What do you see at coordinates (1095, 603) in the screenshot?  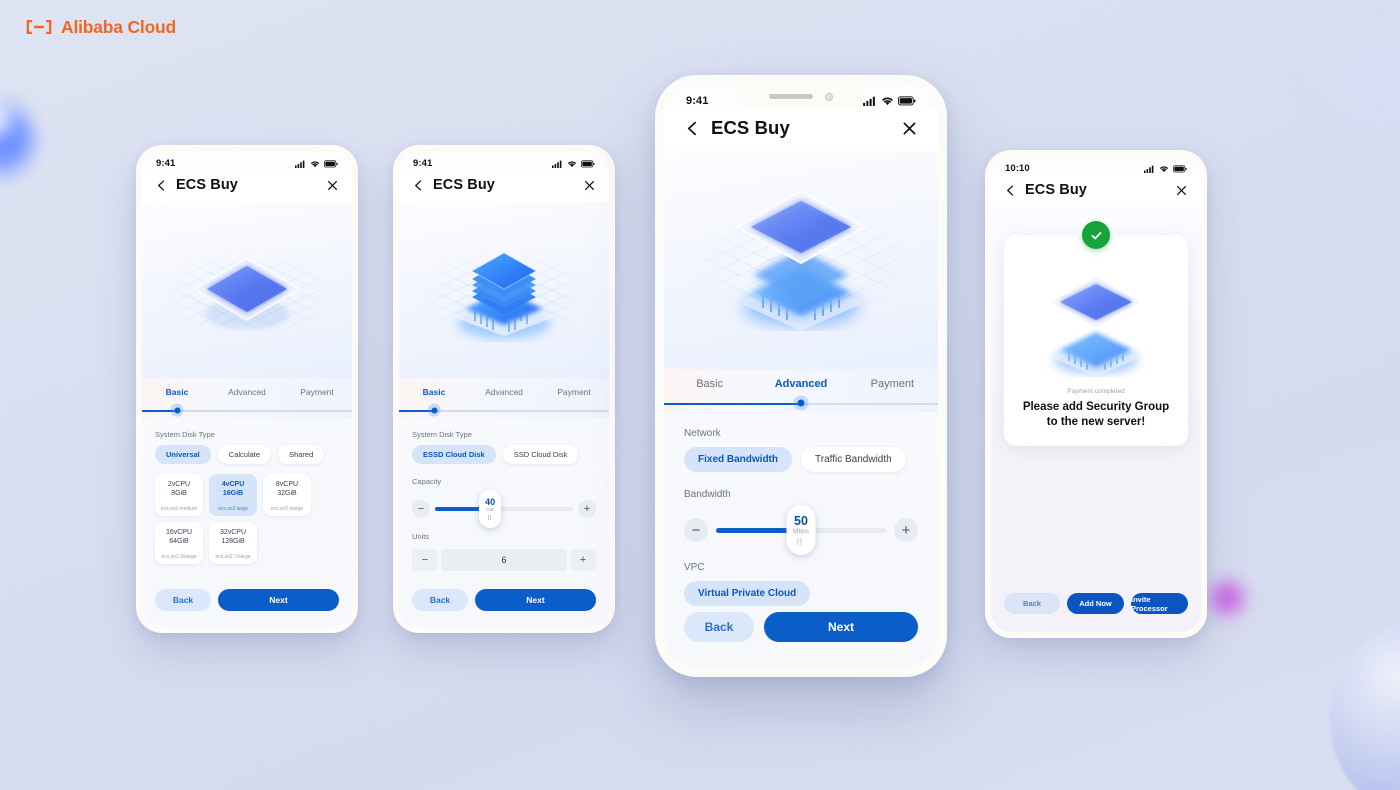 I see `add-now-button: Add Now` at bounding box center [1095, 603].